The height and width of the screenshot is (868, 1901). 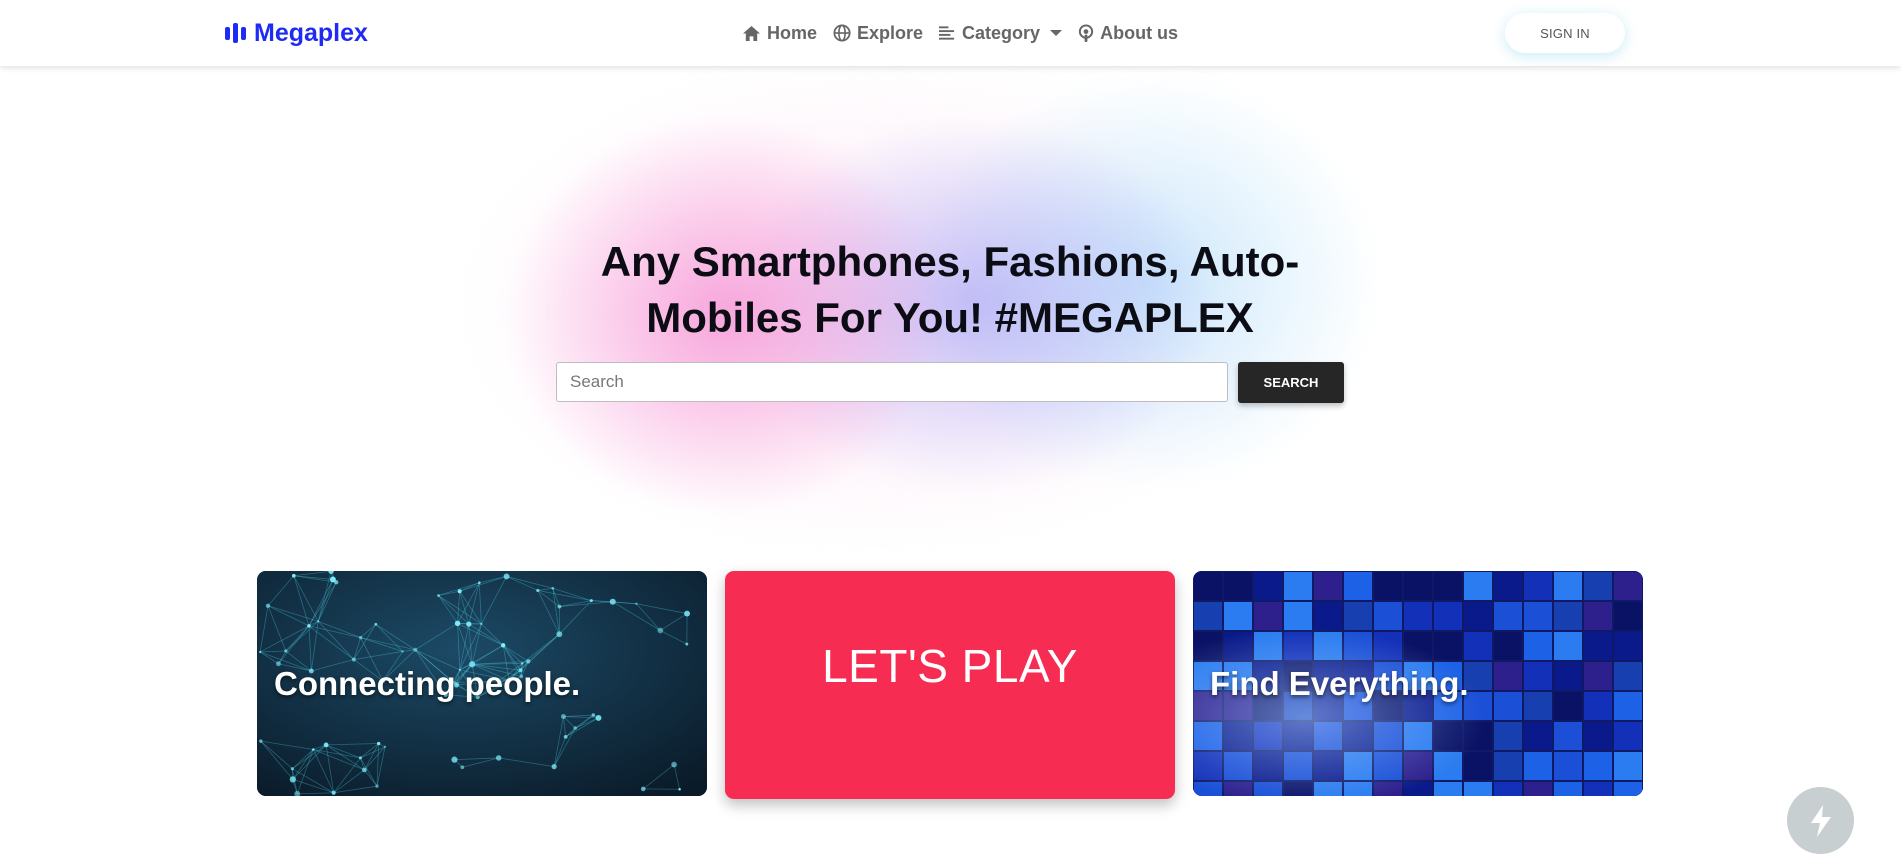 I want to click on card-lets-play-label: LET'S PLAY, so click(x=950, y=666).